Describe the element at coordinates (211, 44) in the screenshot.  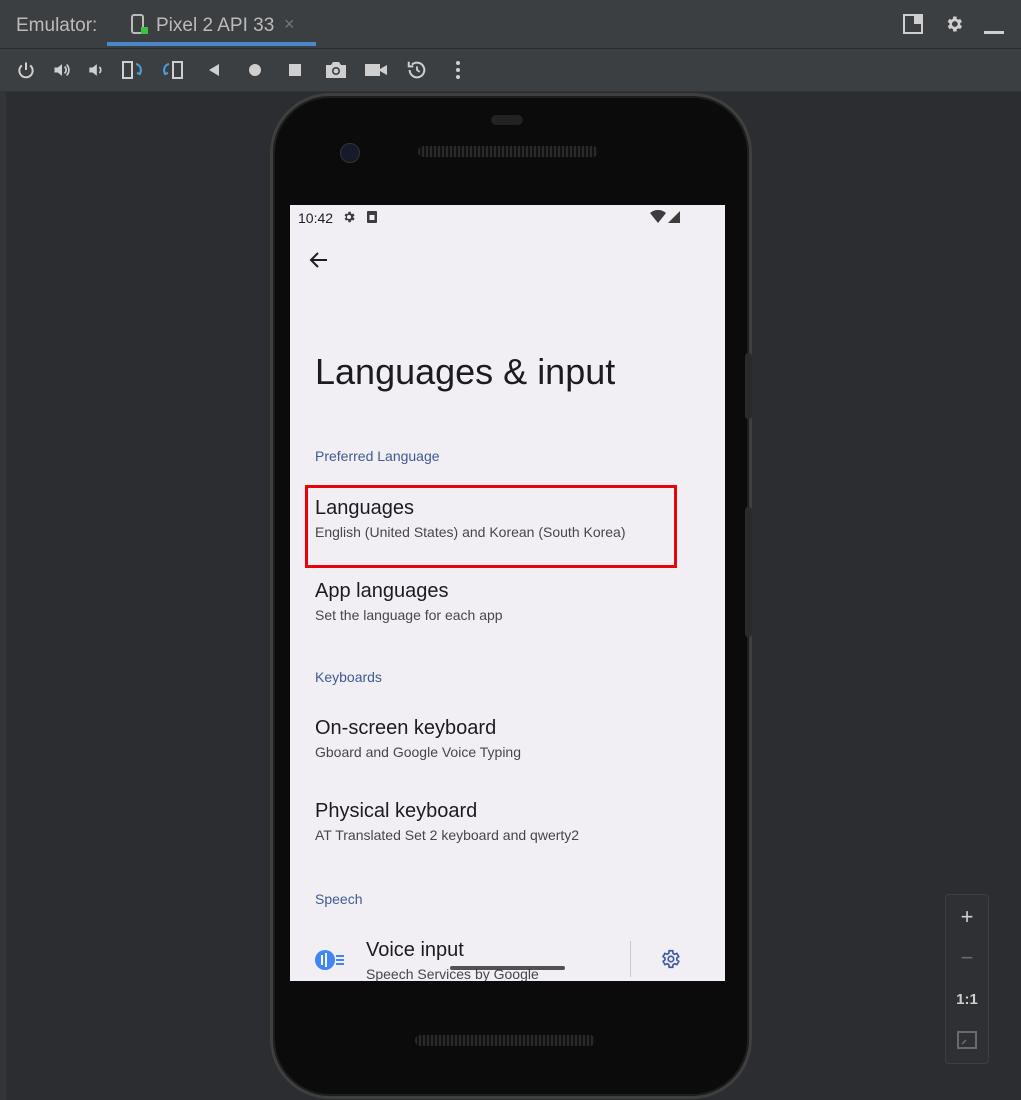
I see `active-tab-indicator` at that location.